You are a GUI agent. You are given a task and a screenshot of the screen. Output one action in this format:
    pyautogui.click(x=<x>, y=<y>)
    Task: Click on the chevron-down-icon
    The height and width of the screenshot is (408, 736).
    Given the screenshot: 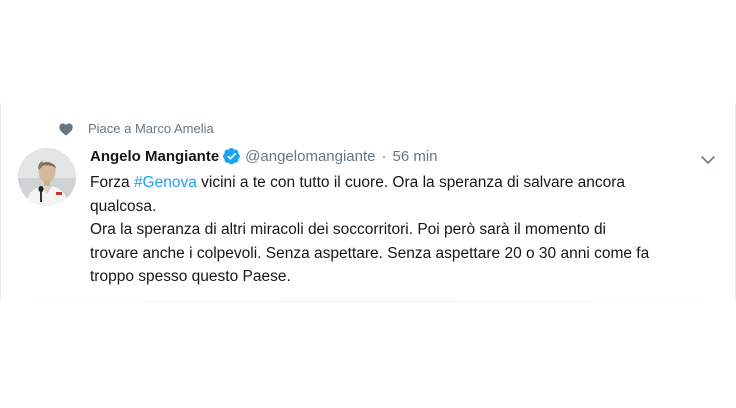 What is the action you would take?
    pyautogui.click(x=708, y=160)
    